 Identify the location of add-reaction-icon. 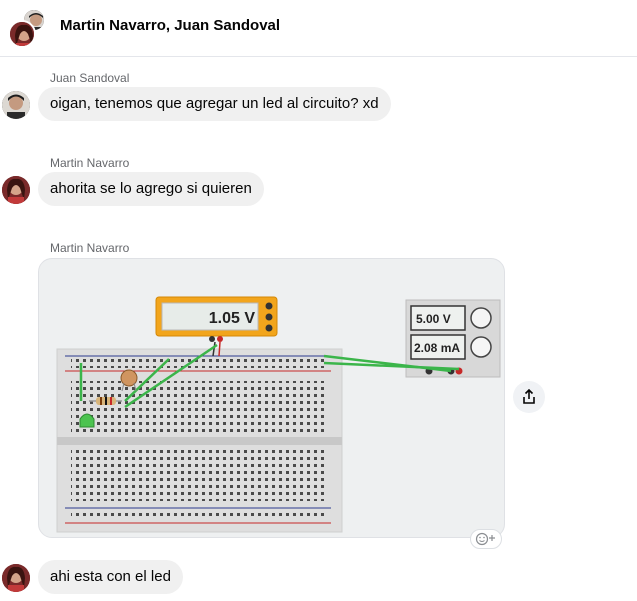
(485, 539).